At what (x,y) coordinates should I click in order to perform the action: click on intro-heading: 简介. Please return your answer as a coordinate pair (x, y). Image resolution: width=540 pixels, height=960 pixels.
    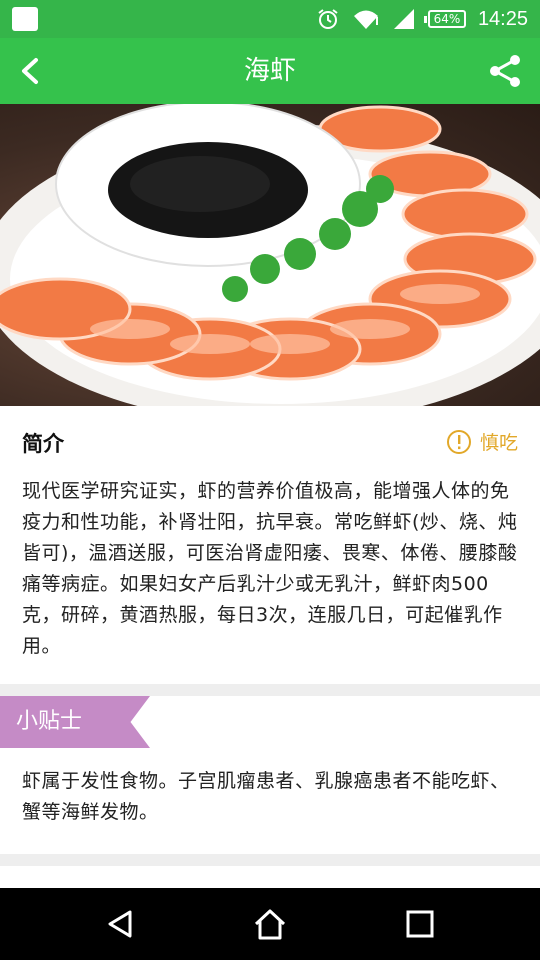
    Looking at the image, I should click on (43, 444).